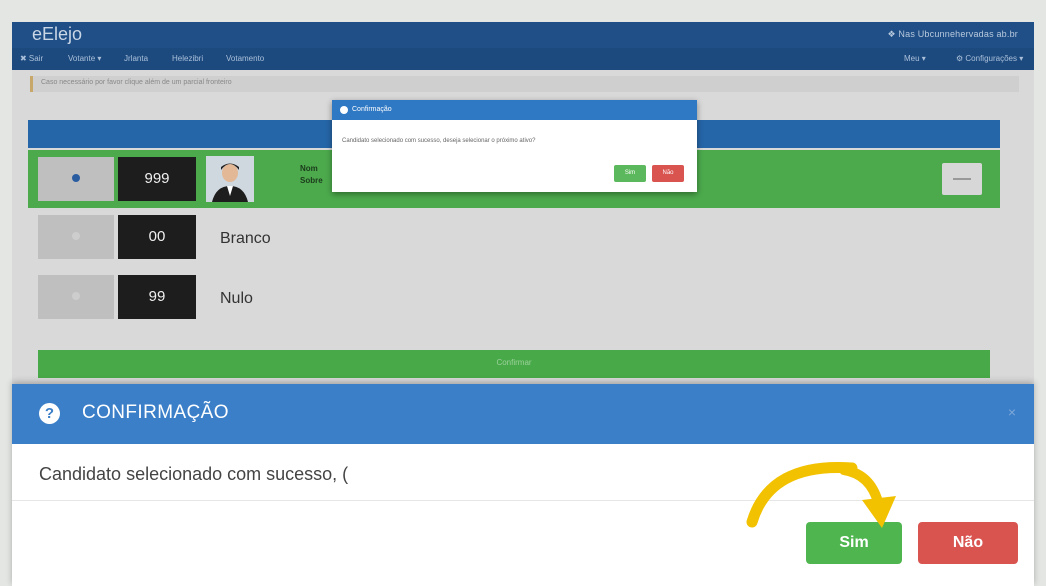 The height and width of the screenshot is (586, 1046). What do you see at coordinates (57, 34) in the screenshot?
I see `app-logo: eElejo` at bounding box center [57, 34].